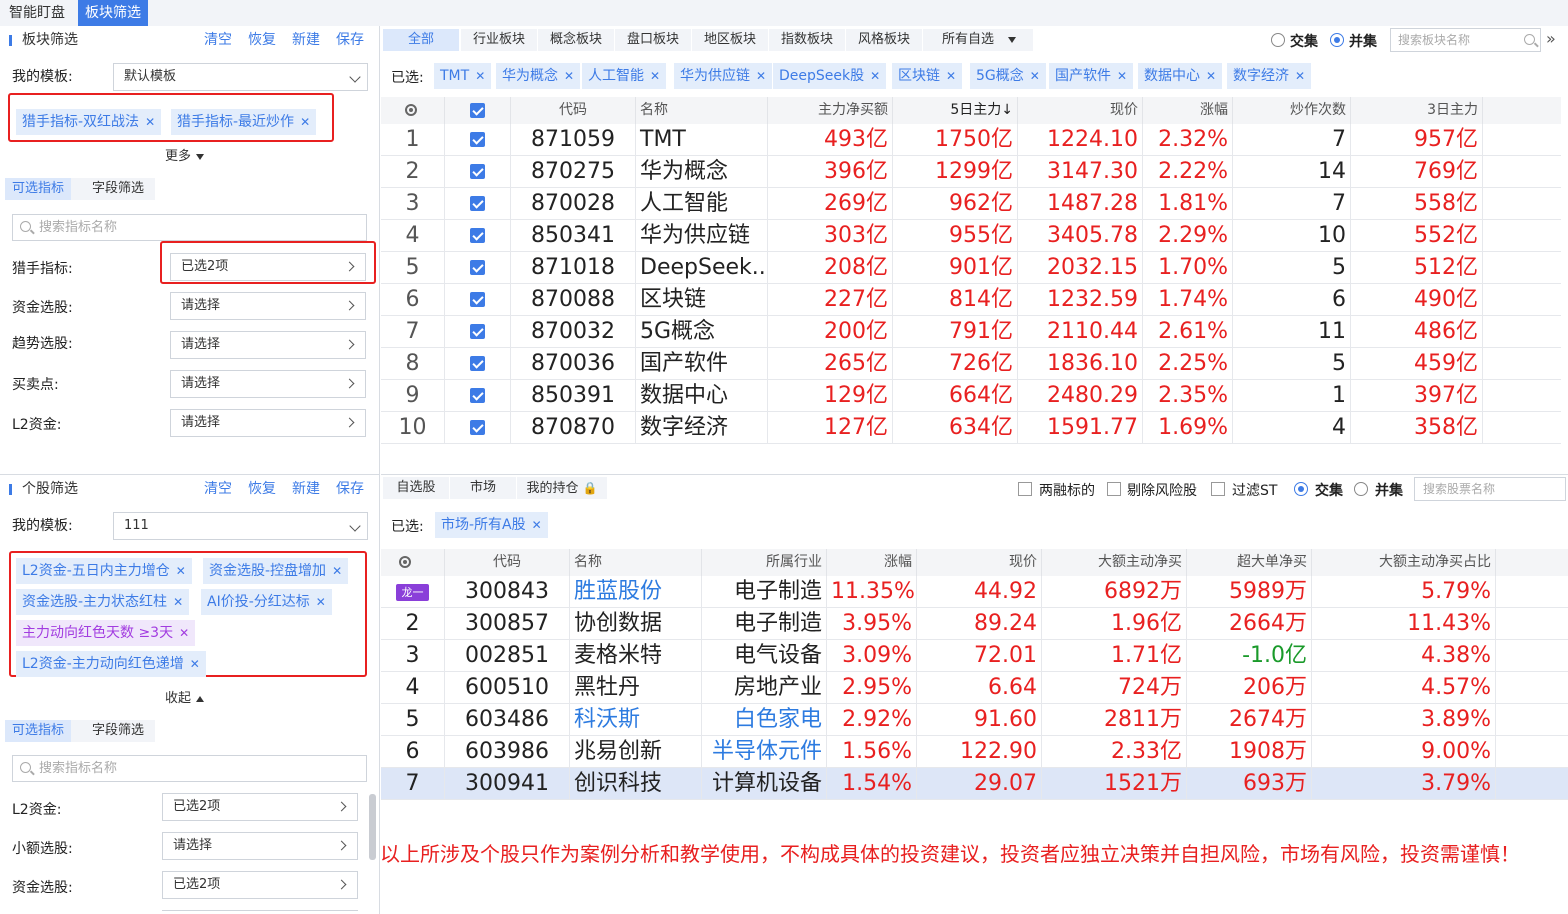 The image size is (1568, 914). What do you see at coordinates (1249, 562) in the screenshot?
I see `col-super-large-net: 超大单净买` at bounding box center [1249, 562].